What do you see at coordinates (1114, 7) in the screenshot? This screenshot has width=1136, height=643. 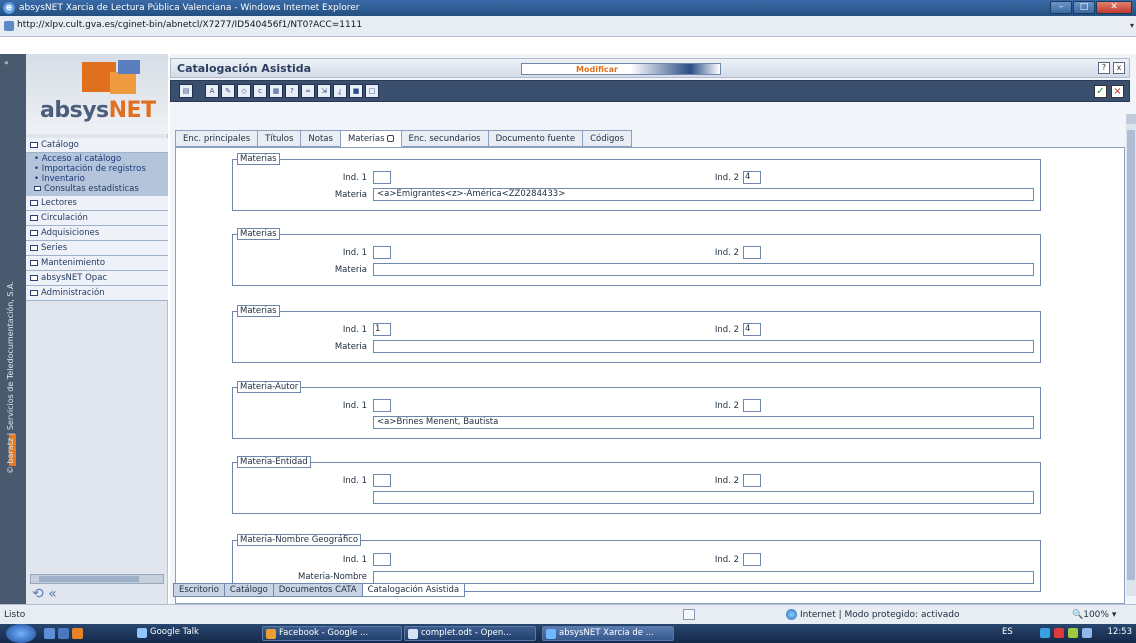 I see `window-close-button: ✕` at bounding box center [1114, 7].